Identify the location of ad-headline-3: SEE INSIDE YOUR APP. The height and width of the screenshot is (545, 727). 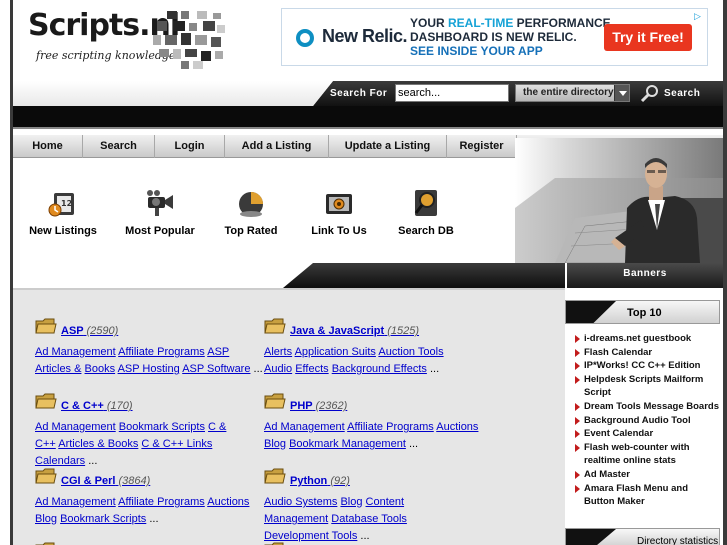
(476, 51).